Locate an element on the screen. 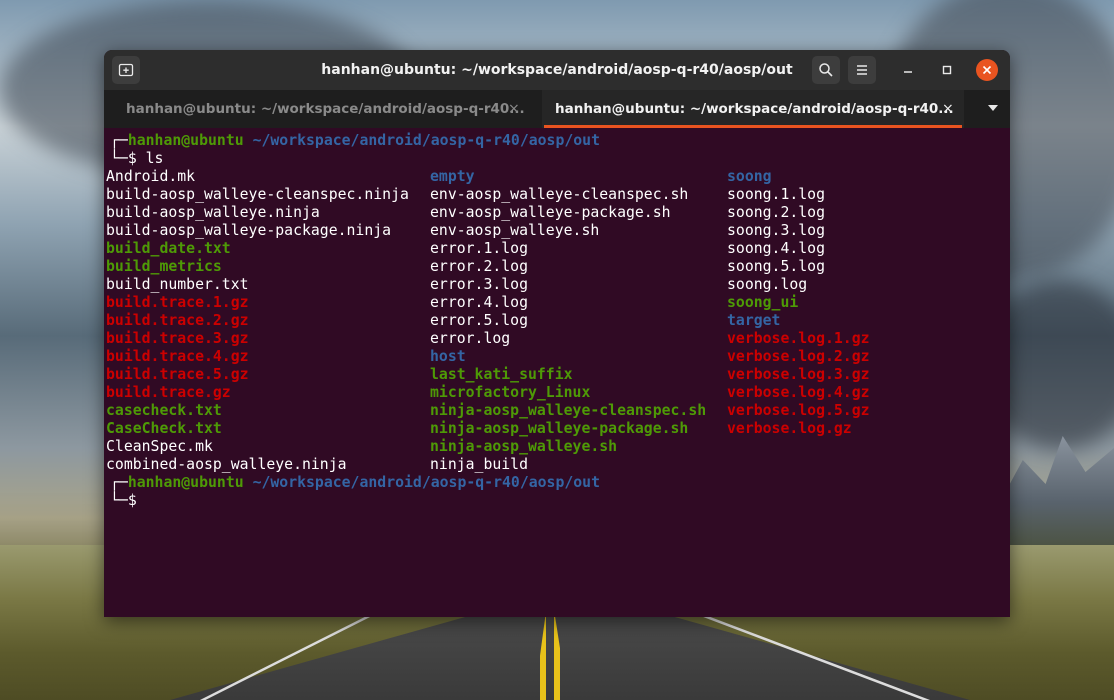  ls-entry: build-aosp_walleye.ninja is located at coordinates (213, 212).